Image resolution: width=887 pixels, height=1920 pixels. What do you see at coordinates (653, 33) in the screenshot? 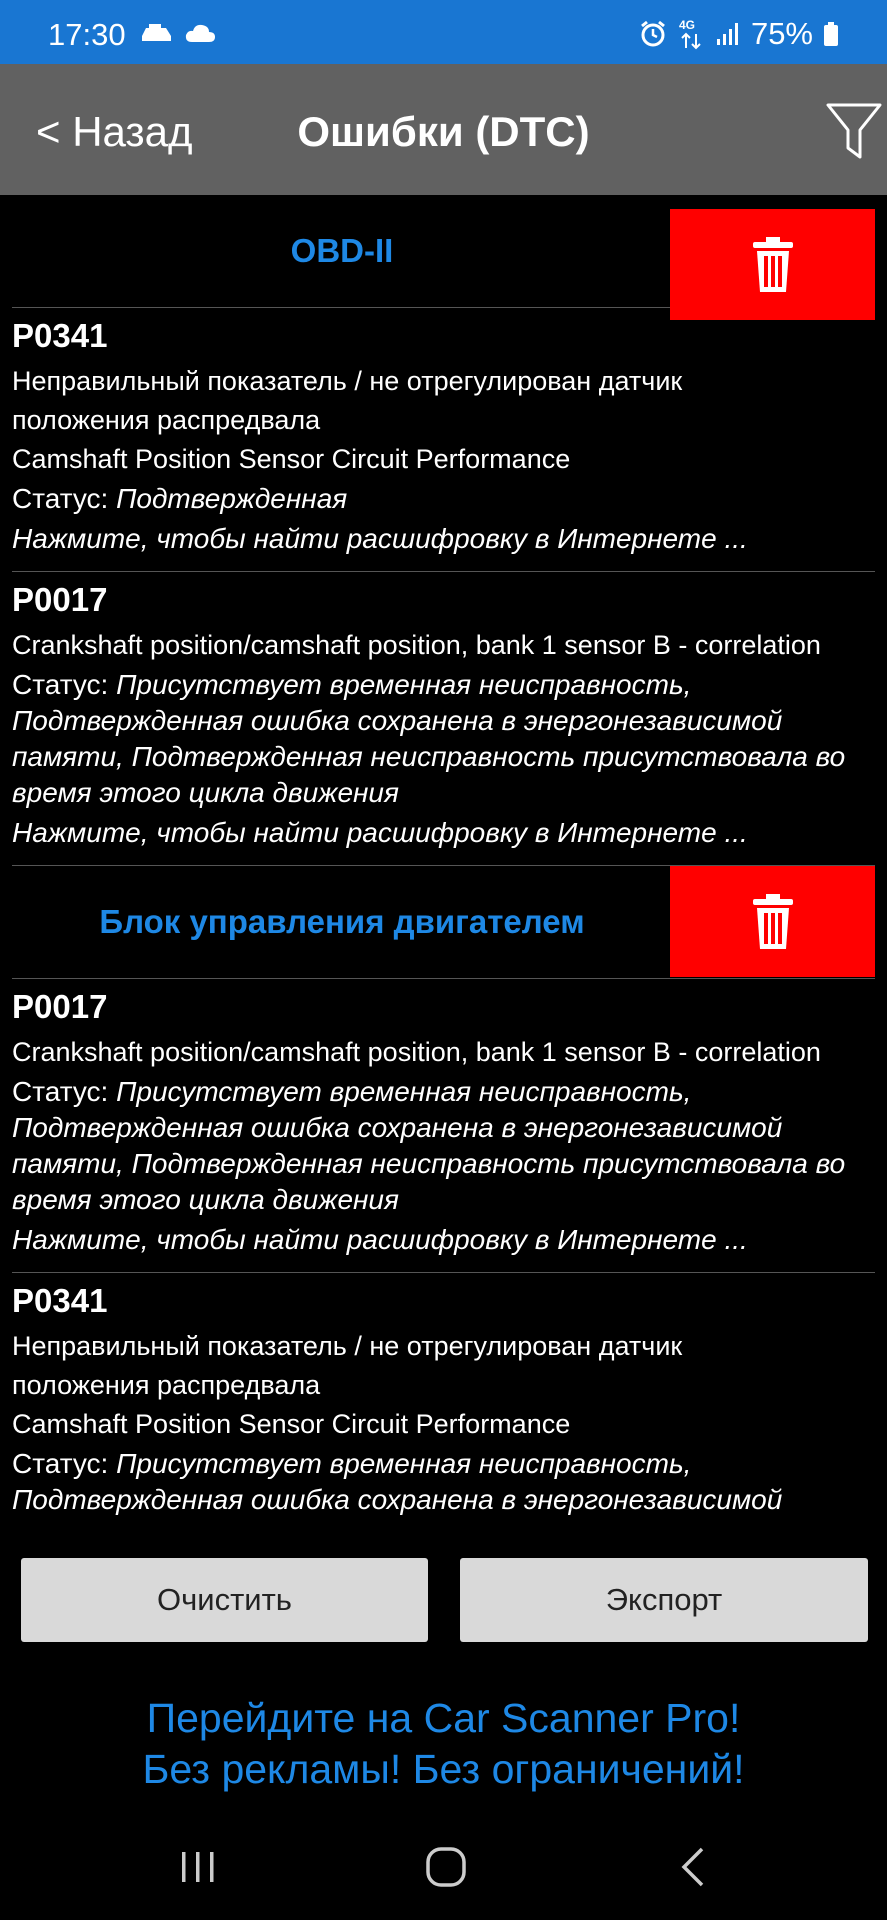
I see `alarm-icon` at bounding box center [653, 33].